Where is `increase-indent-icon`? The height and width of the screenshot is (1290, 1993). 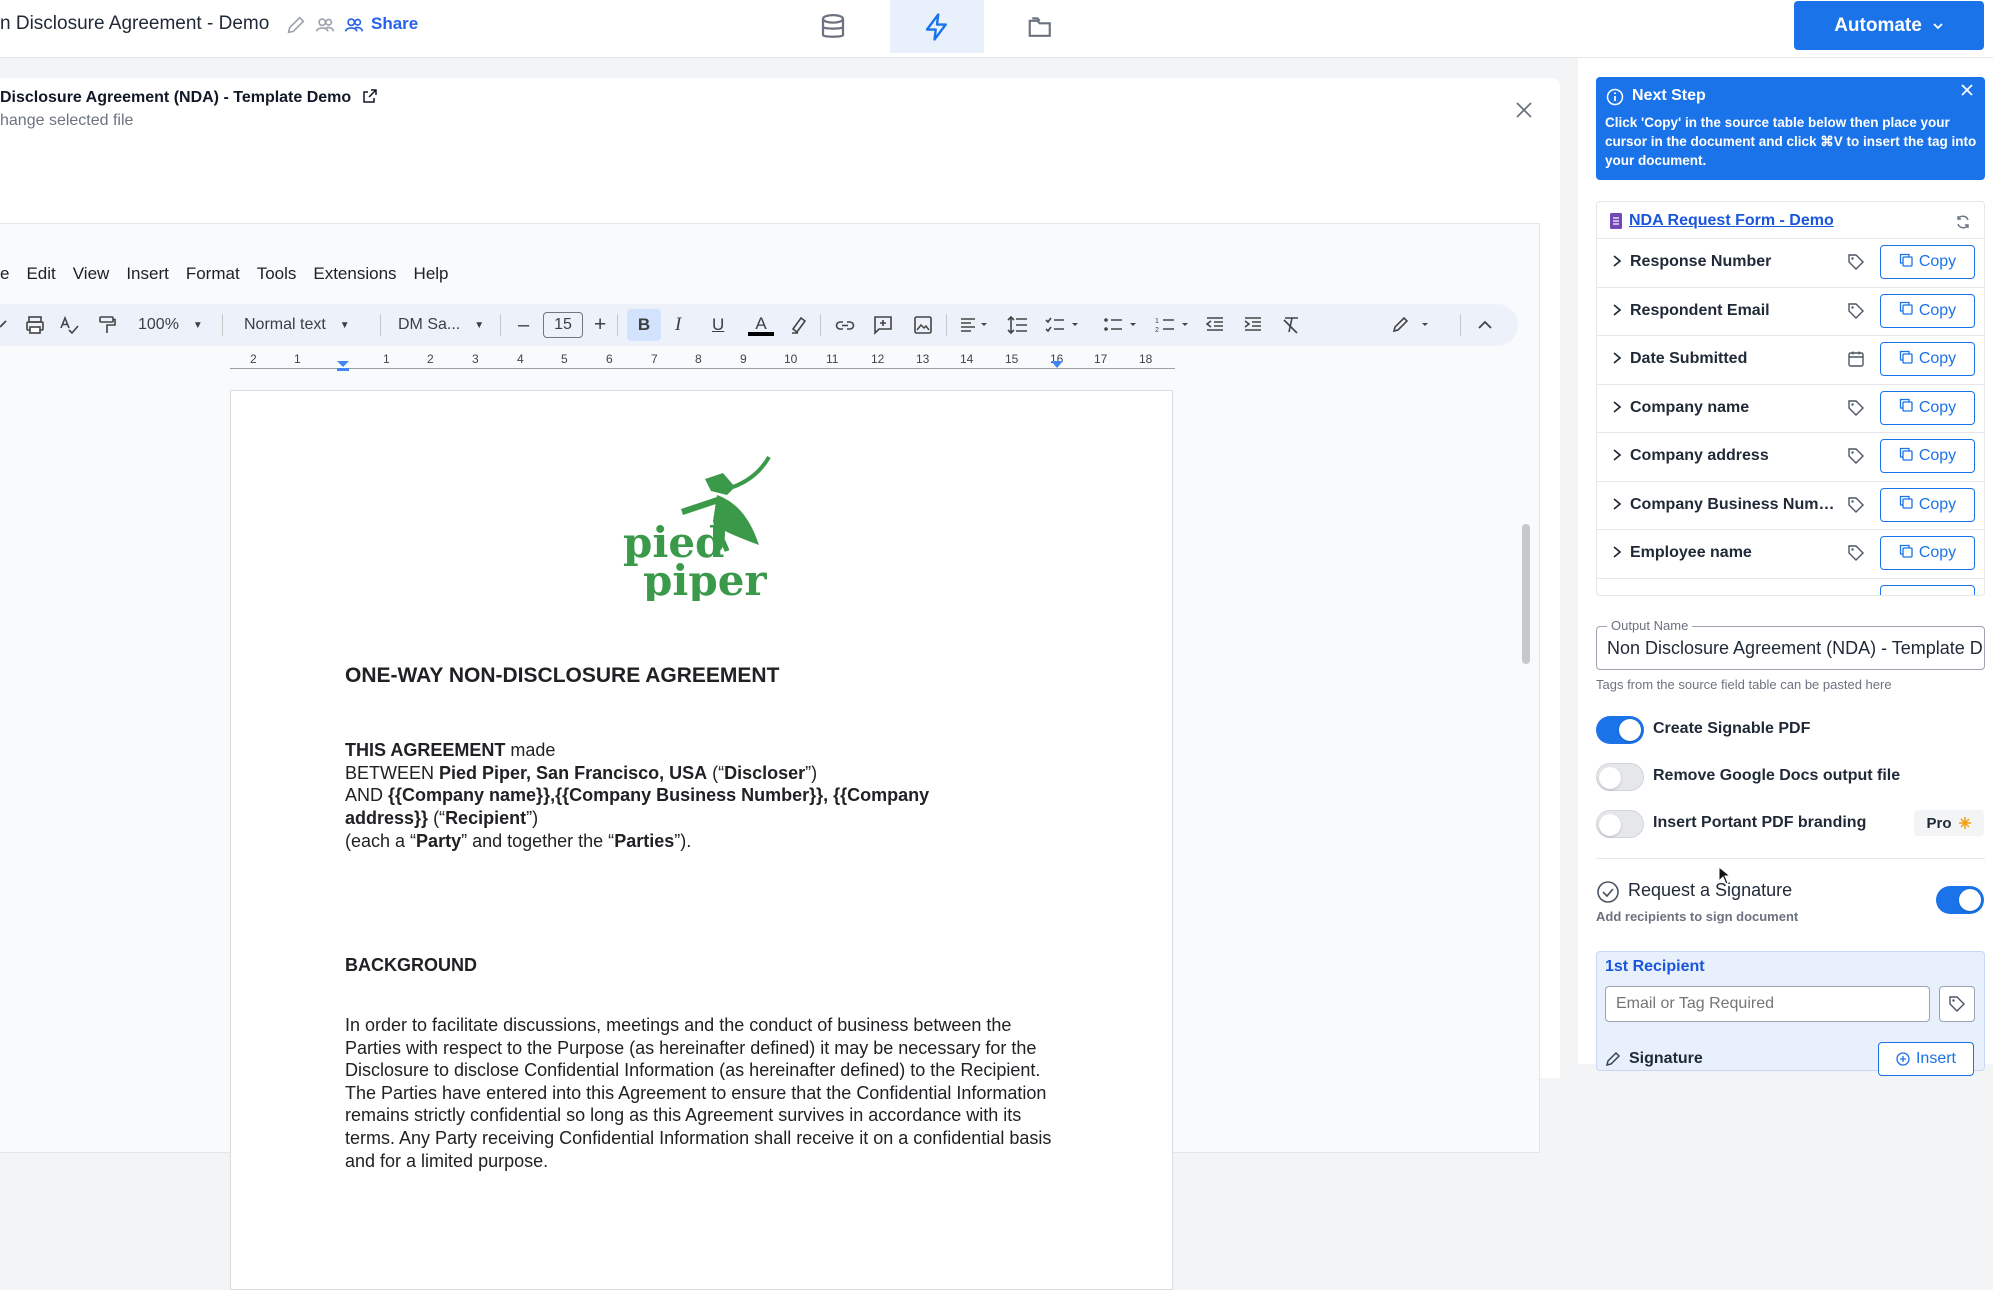
increase-indent-icon is located at coordinates (1253, 325).